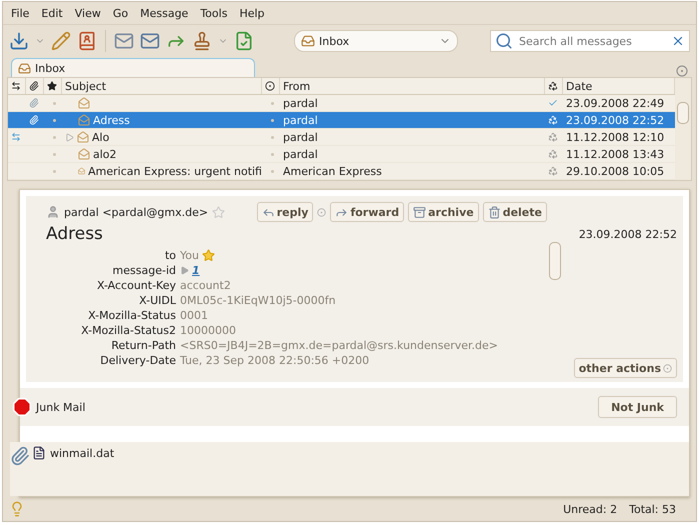  Describe the element at coordinates (133, 67) in the screenshot. I see `folder-tab: Inbox` at that location.